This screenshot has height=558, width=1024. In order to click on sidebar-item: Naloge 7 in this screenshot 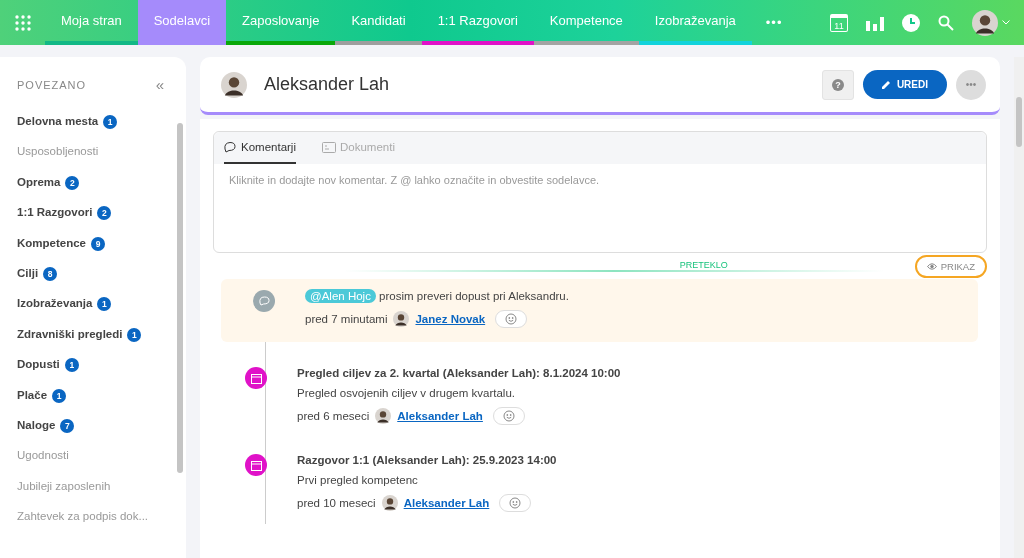, I will do `click(101, 434)`.